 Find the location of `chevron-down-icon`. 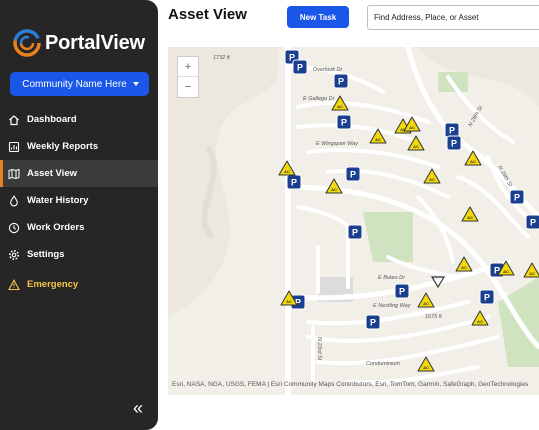

chevron-down-icon is located at coordinates (136, 84).